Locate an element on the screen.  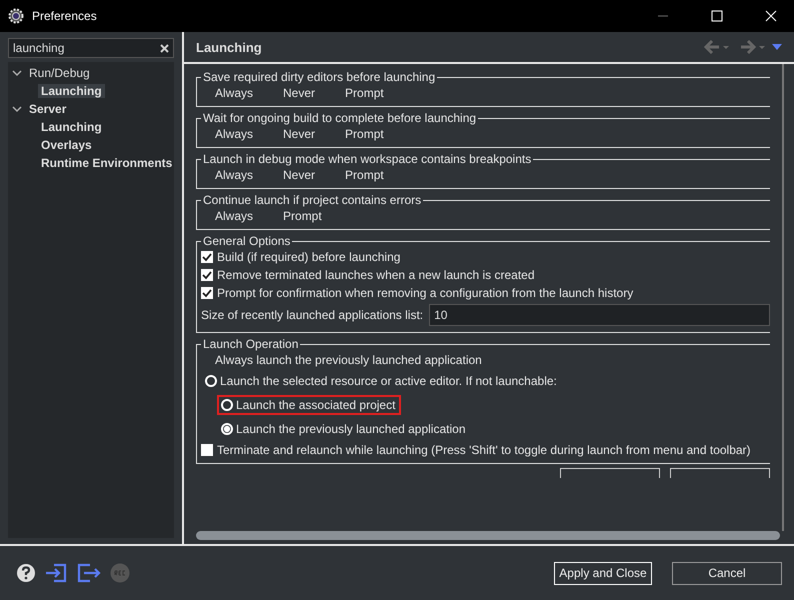
window-title: Preferences is located at coordinates (65, 16).